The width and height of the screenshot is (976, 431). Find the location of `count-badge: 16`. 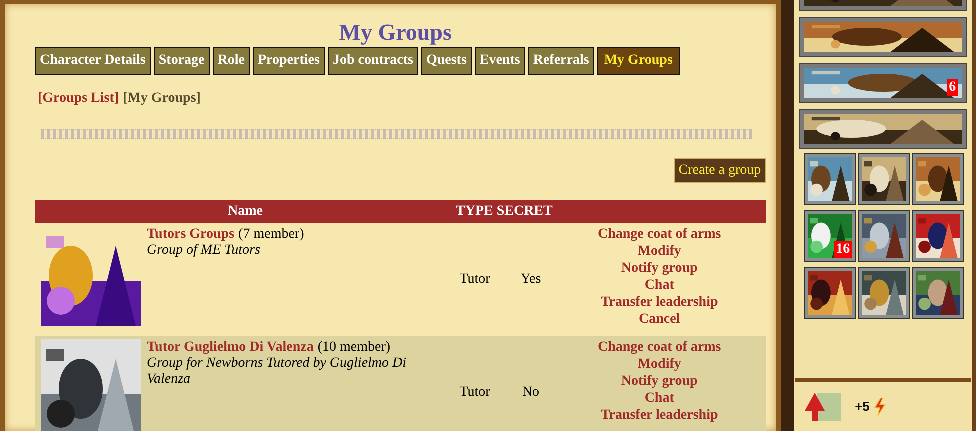

count-badge: 16 is located at coordinates (843, 249).